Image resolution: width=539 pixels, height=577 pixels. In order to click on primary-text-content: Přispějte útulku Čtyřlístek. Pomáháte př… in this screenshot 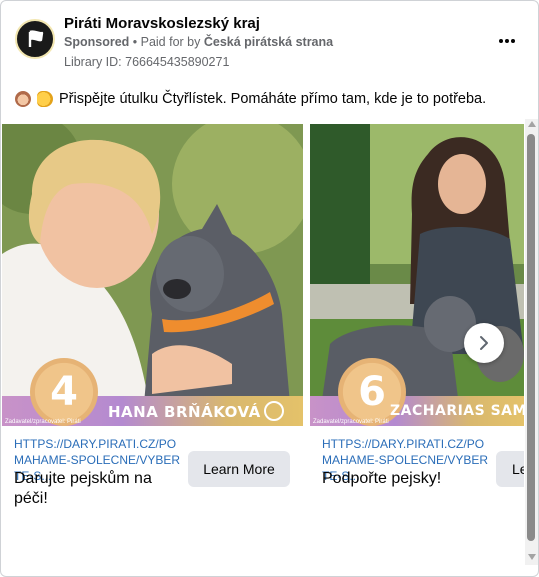, I will do `click(273, 99)`.